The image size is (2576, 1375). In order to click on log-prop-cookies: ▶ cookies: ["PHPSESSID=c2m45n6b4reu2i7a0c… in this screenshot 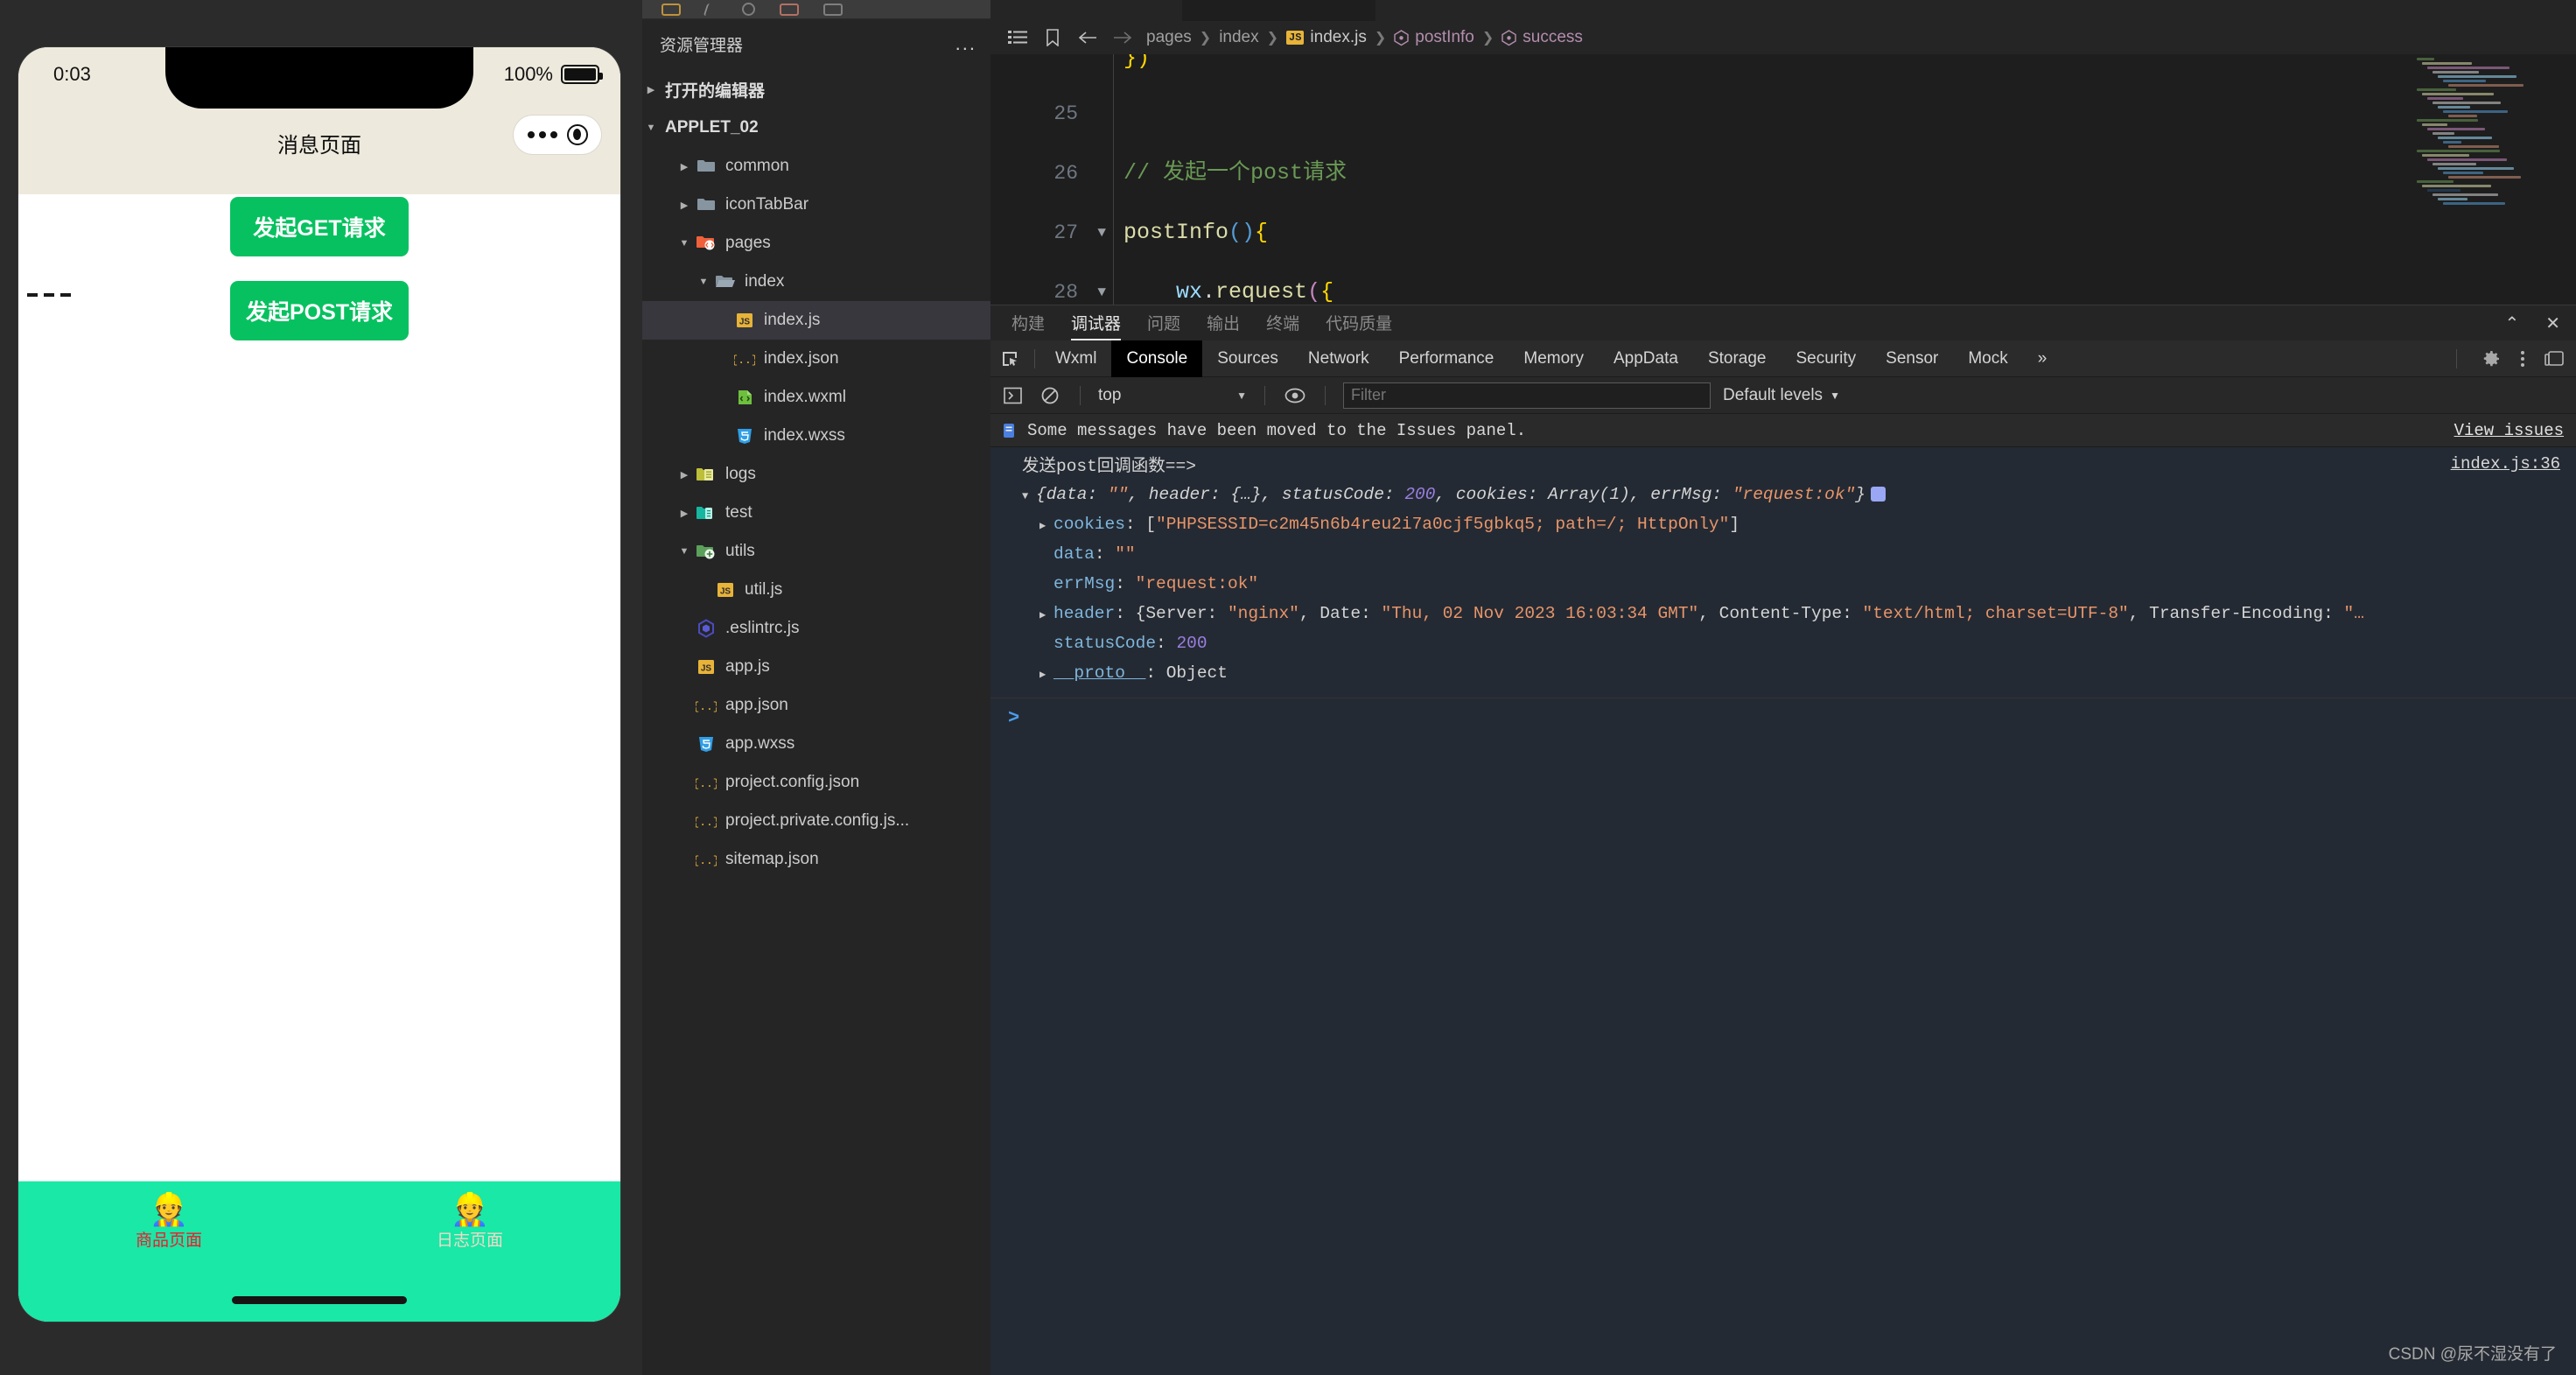, I will do `click(1783, 525)`.